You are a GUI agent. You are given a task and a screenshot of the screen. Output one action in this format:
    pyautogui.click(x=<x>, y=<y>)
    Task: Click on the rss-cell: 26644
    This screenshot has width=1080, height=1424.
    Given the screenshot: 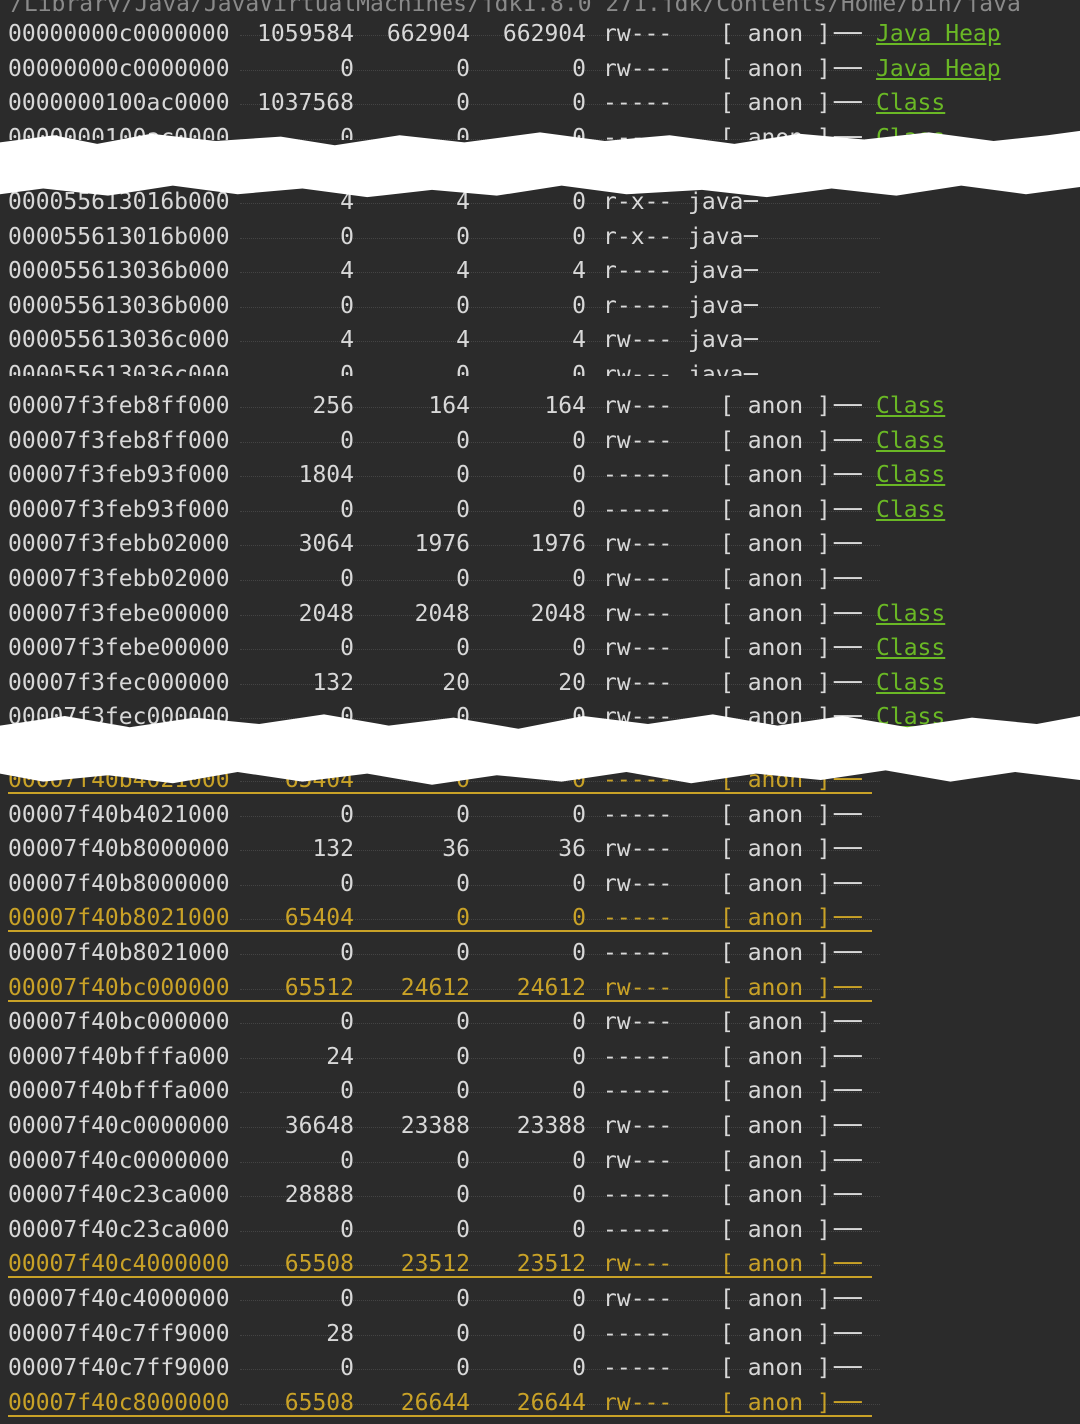 What is the action you would take?
    pyautogui.click(x=435, y=1402)
    